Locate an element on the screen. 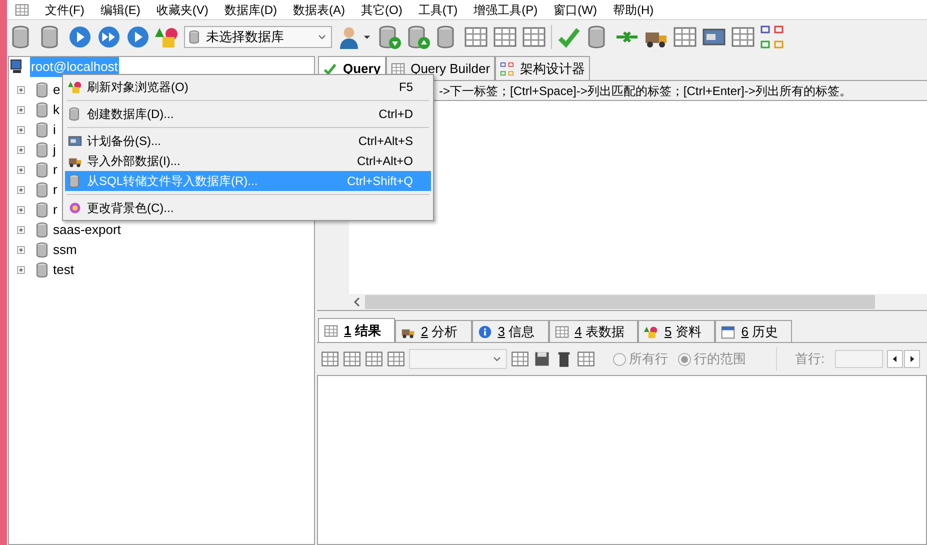 This screenshot has width=927, height=545. screen-icon is located at coordinates (75, 141).